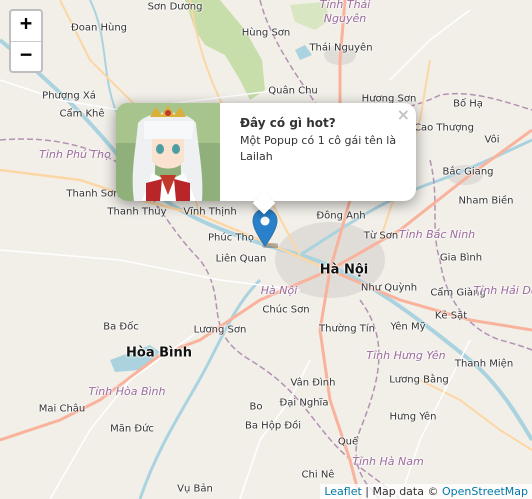 The image size is (532, 499). I want to click on map-label-hoa-binh: Hòa Bình, so click(159, 353).